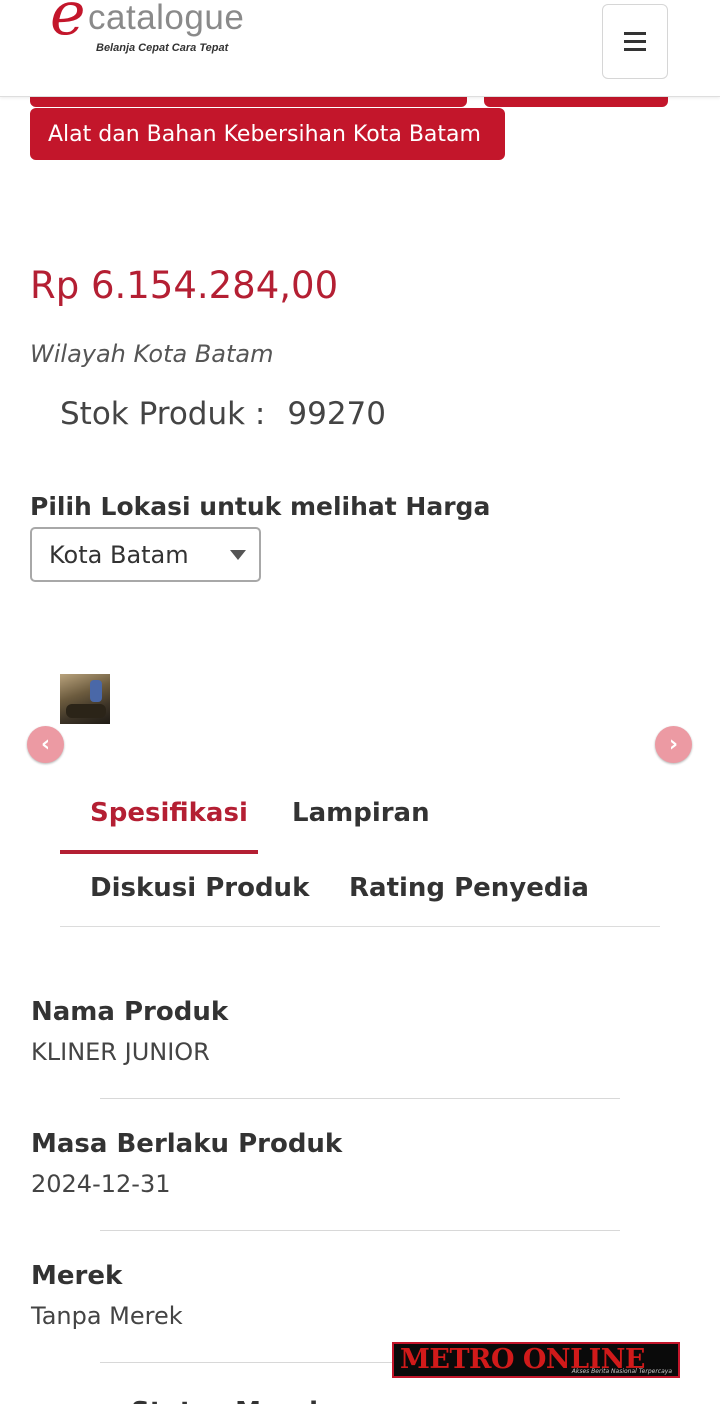 The height and width of the screenshot is (1419, 720). I want to click on tab-diskusi-produk: Diskusi Produk, so click(199, 888).